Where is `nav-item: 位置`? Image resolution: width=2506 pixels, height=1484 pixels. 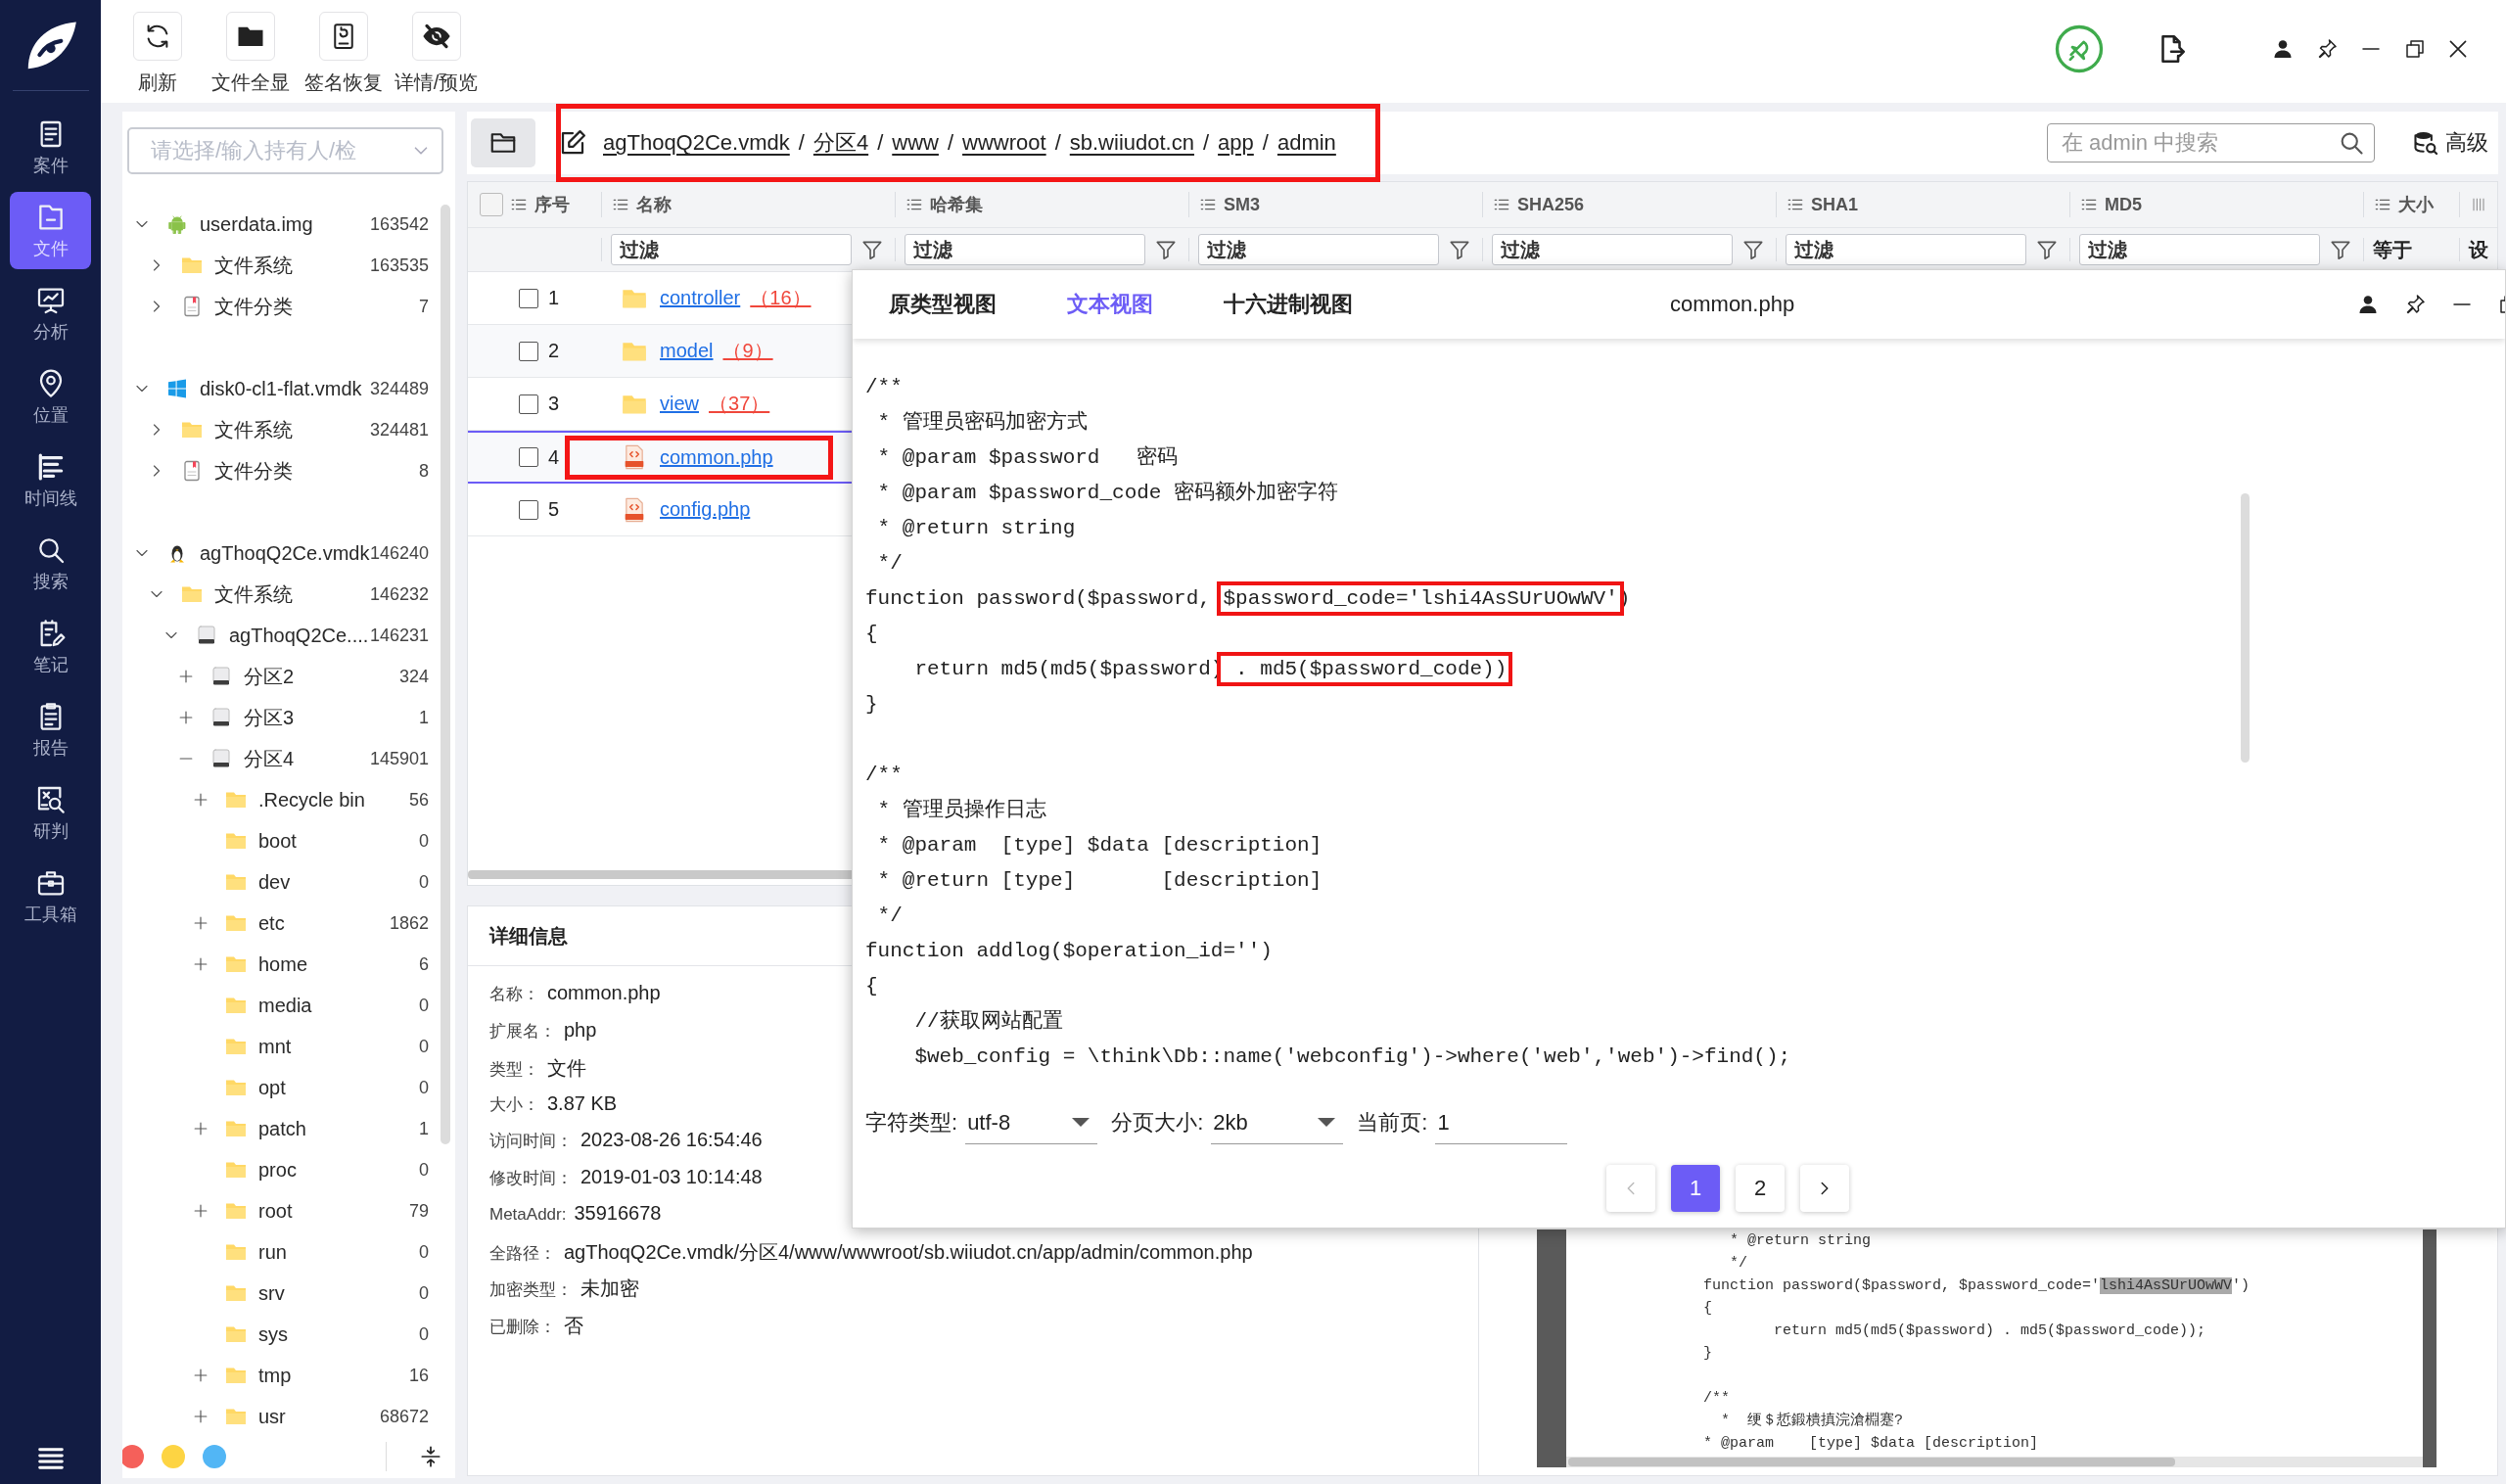
nav-item: 位置 is located at coordinates (50, 397).